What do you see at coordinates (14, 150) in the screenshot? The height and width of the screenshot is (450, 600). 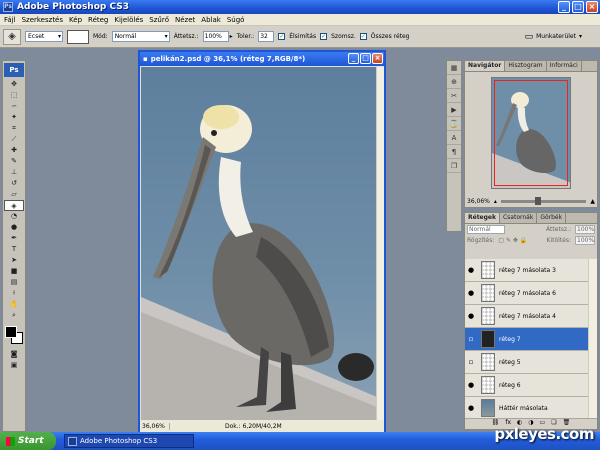 I see `healing-brush-tool-icon: ✚` at bounding box center [14, 150].